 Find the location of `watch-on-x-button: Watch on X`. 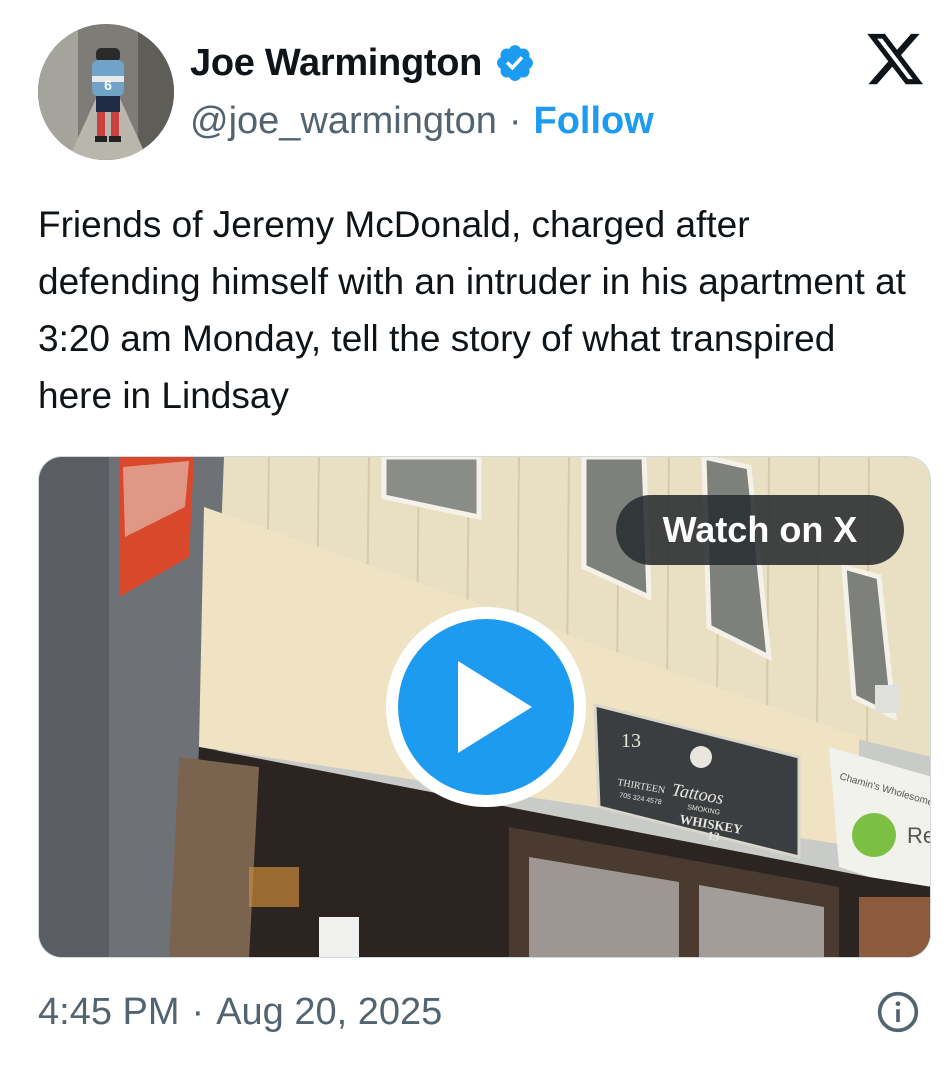

watch-on-x-button: Watch on X is located at coordinates (760, 530).